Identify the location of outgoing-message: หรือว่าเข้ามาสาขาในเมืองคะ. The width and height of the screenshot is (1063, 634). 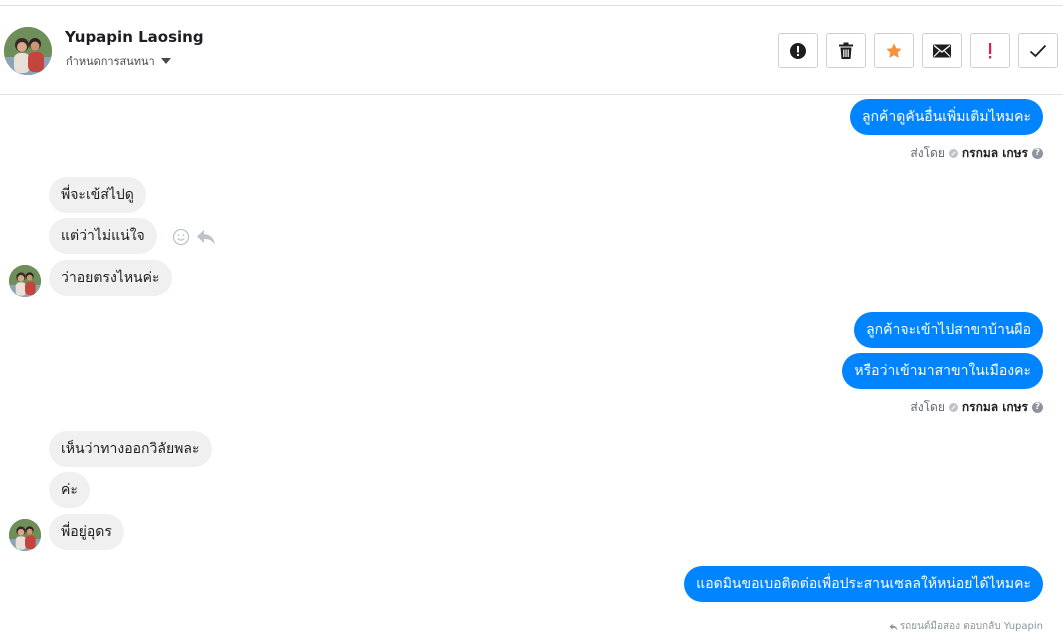
(942, 371).